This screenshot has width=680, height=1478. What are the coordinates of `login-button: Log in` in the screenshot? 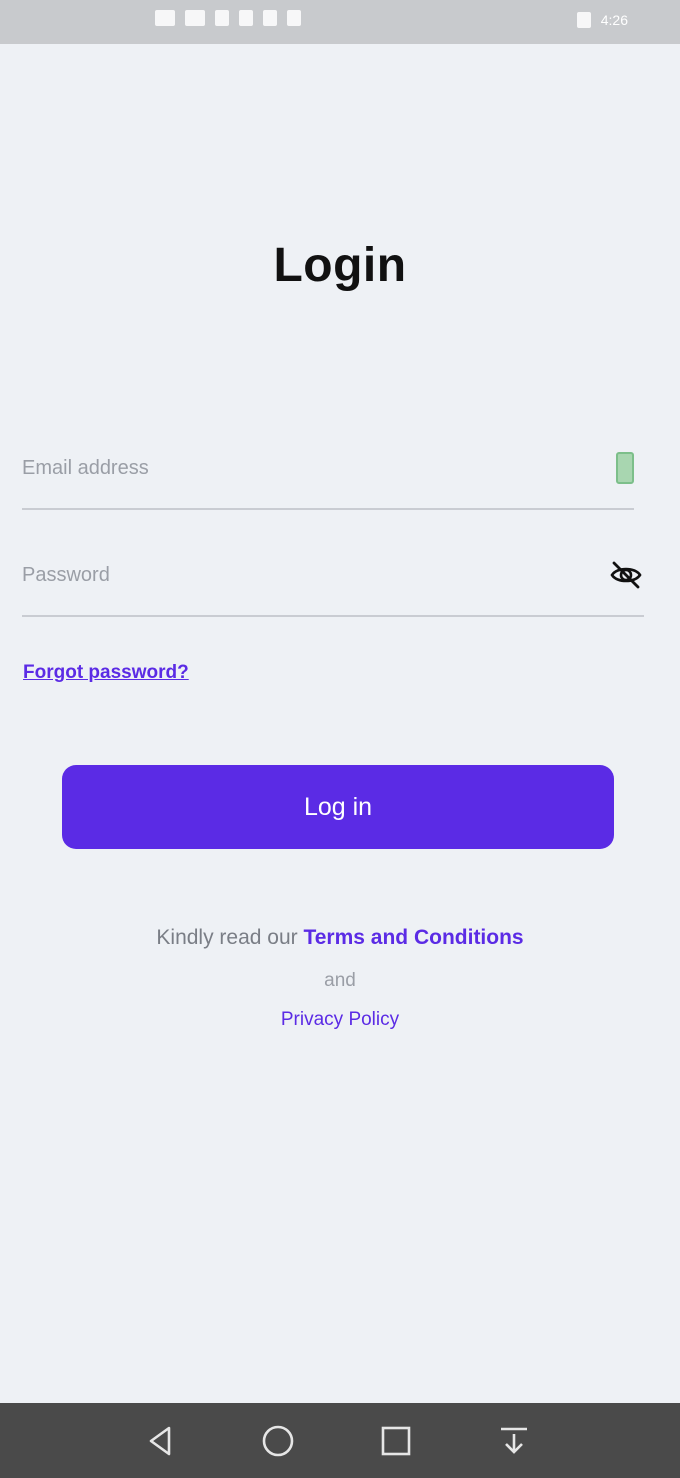 It's located at (338, 807).